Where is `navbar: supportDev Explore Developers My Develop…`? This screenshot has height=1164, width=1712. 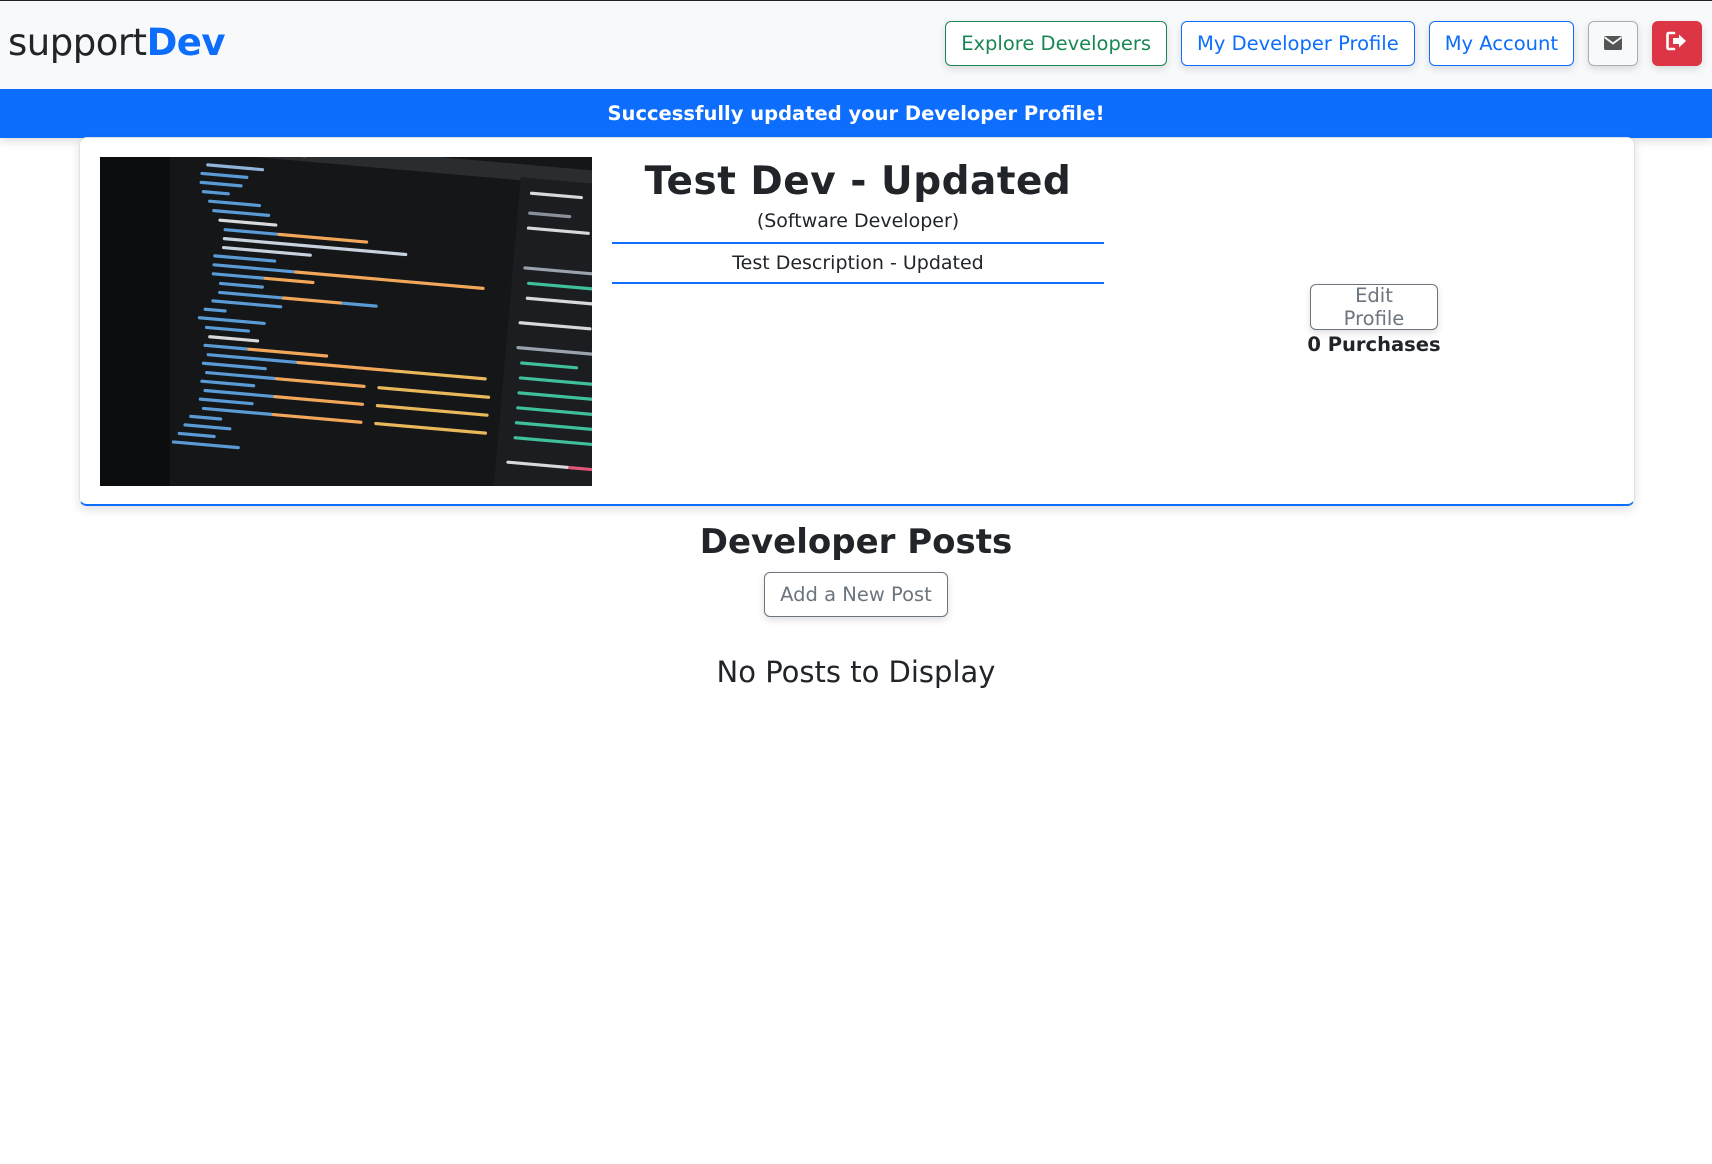
navbar: supportDev Explore Developers My Develop… is located at coordinates (856, 45).